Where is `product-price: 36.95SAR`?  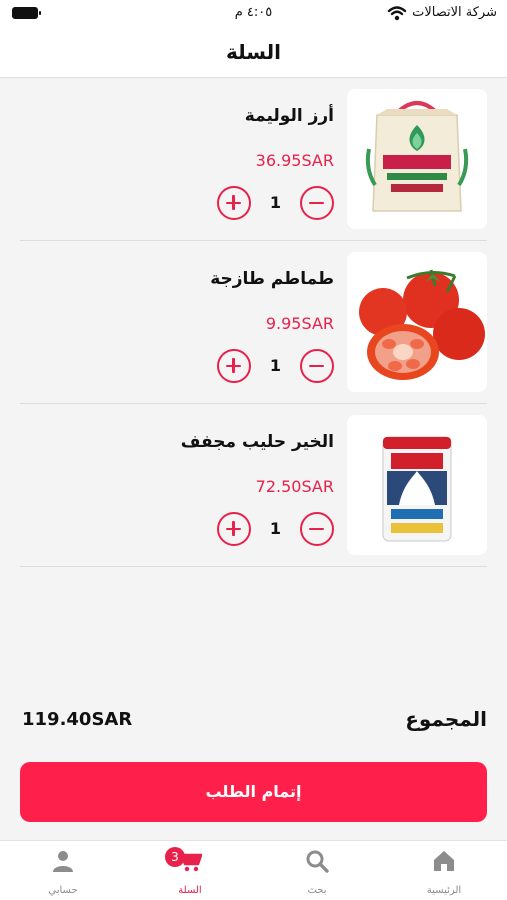 product-price: 36.95SAR is located at coordinates (294, 160).